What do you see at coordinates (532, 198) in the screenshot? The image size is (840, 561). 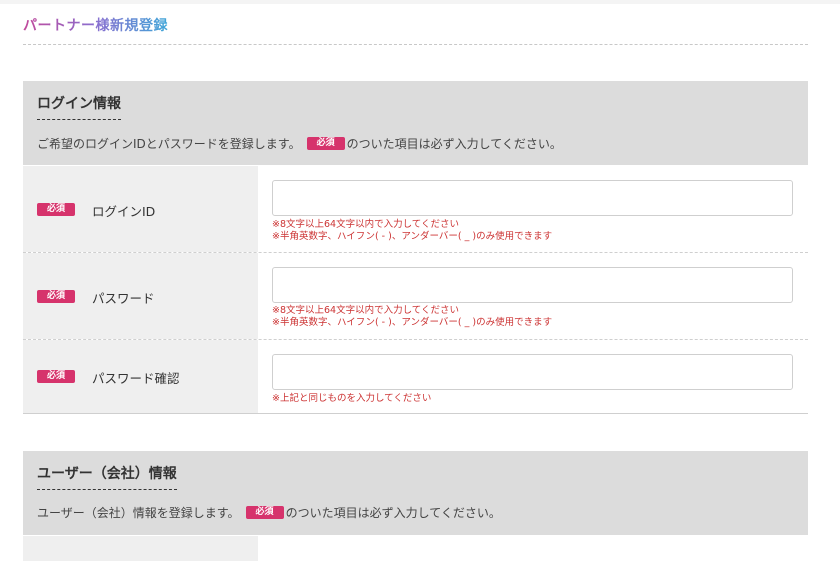 I see `login-id-input` at bounding box center [532, 198].